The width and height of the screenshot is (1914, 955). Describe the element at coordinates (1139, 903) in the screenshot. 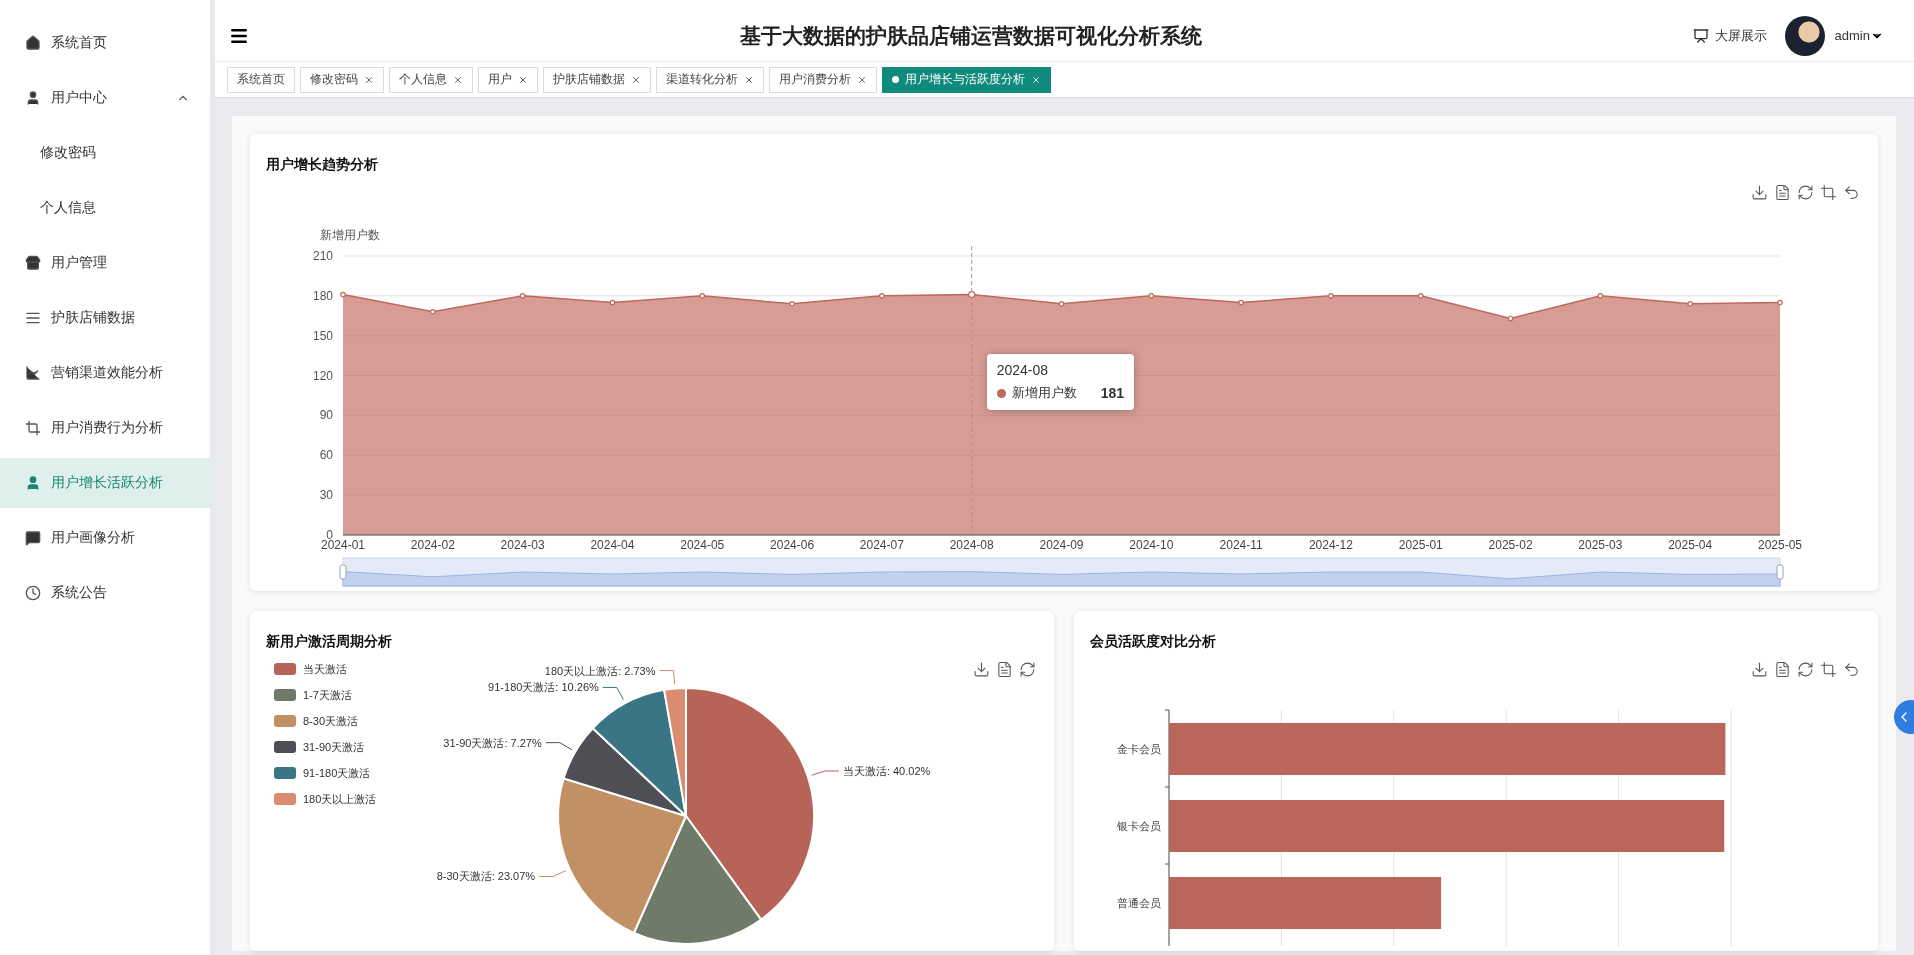

I see `axis-tick-label: 普通会员` at that location.